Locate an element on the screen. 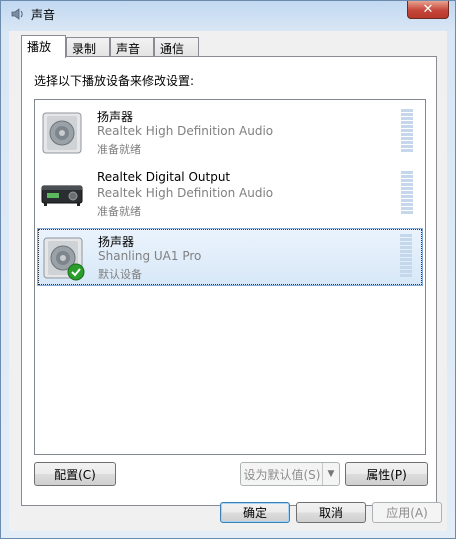 The width and height of the screenshot is (458, 541). properties-label: 属性(P) is located at coordinates (386, 474).